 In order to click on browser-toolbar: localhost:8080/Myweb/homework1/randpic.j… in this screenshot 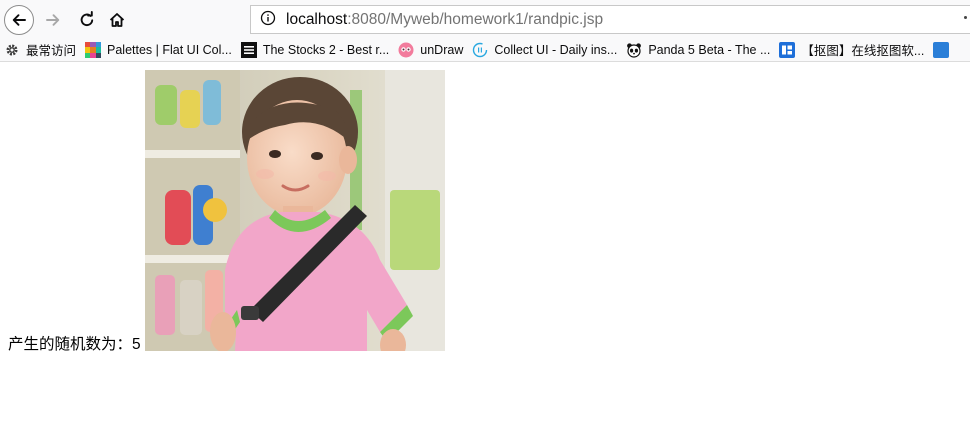, I will do `click(485, 19)`.